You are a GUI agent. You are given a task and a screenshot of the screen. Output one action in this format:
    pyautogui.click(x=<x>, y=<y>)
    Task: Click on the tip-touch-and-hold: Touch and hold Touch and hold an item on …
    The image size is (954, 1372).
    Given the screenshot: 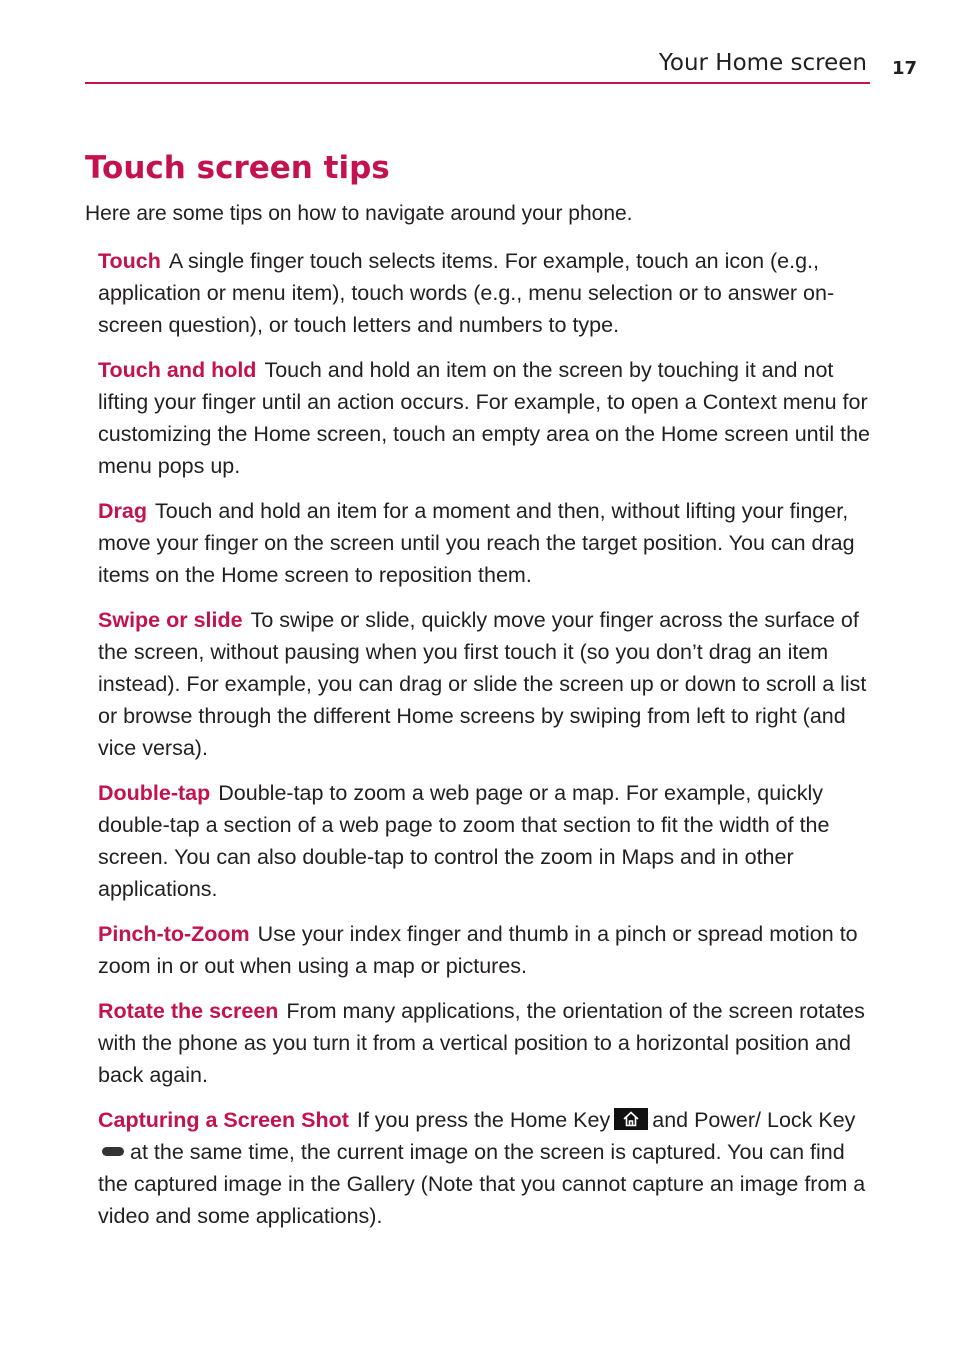 What is the action you would take?
    pyautogui.click(x=485, y=418)
    